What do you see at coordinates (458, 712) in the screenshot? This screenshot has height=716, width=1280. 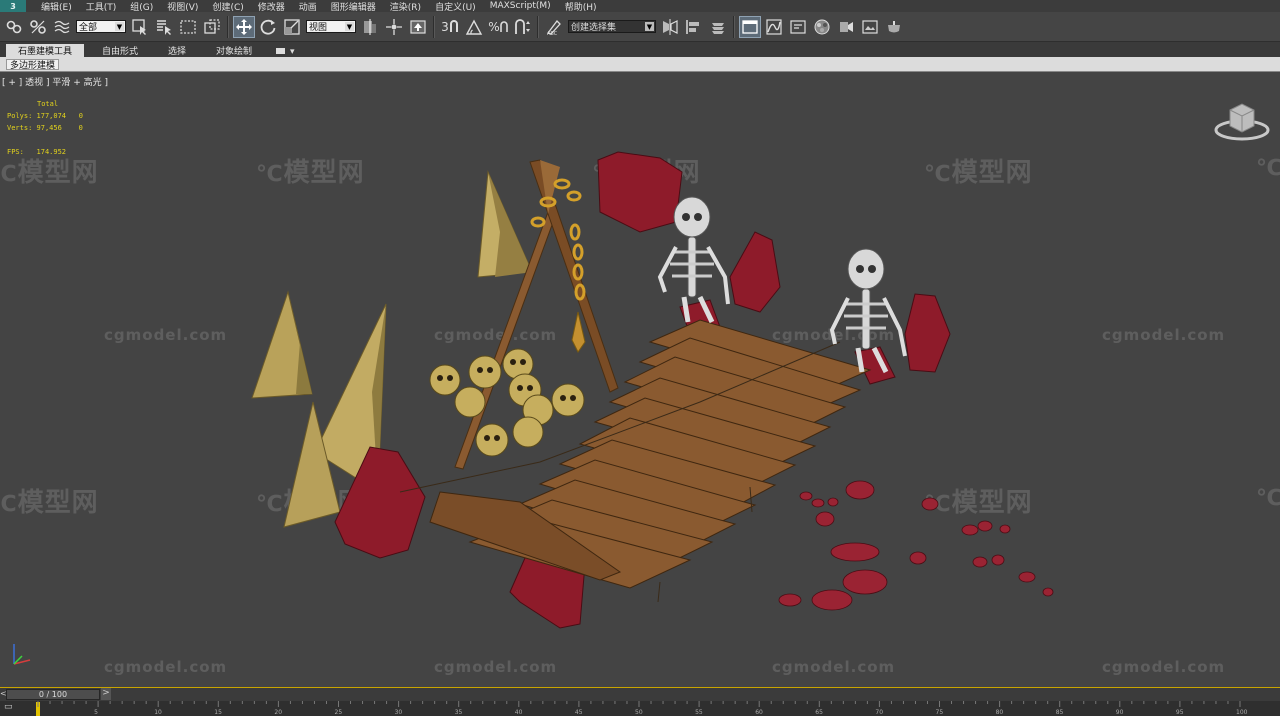 I see `track-bar-tick-label: 35` at bounding box center [458, 712].